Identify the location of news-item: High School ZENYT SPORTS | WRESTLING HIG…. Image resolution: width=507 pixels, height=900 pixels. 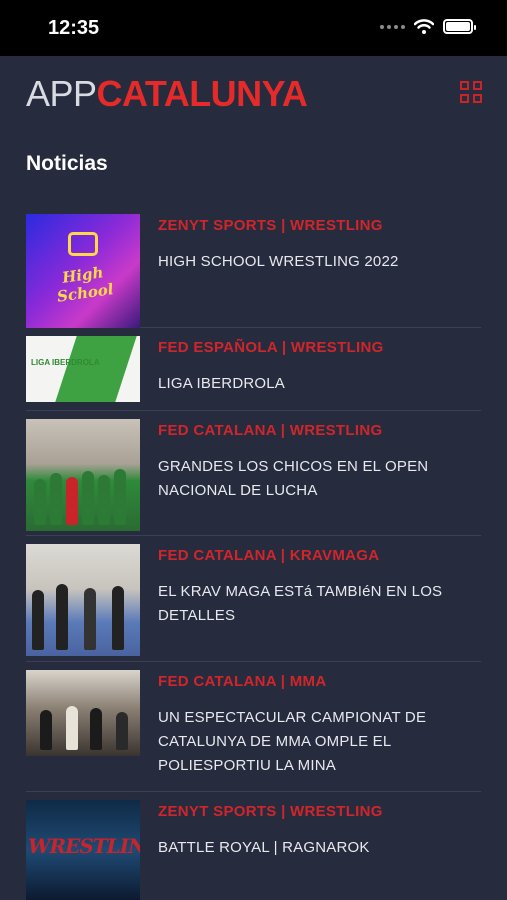
(253, 267).